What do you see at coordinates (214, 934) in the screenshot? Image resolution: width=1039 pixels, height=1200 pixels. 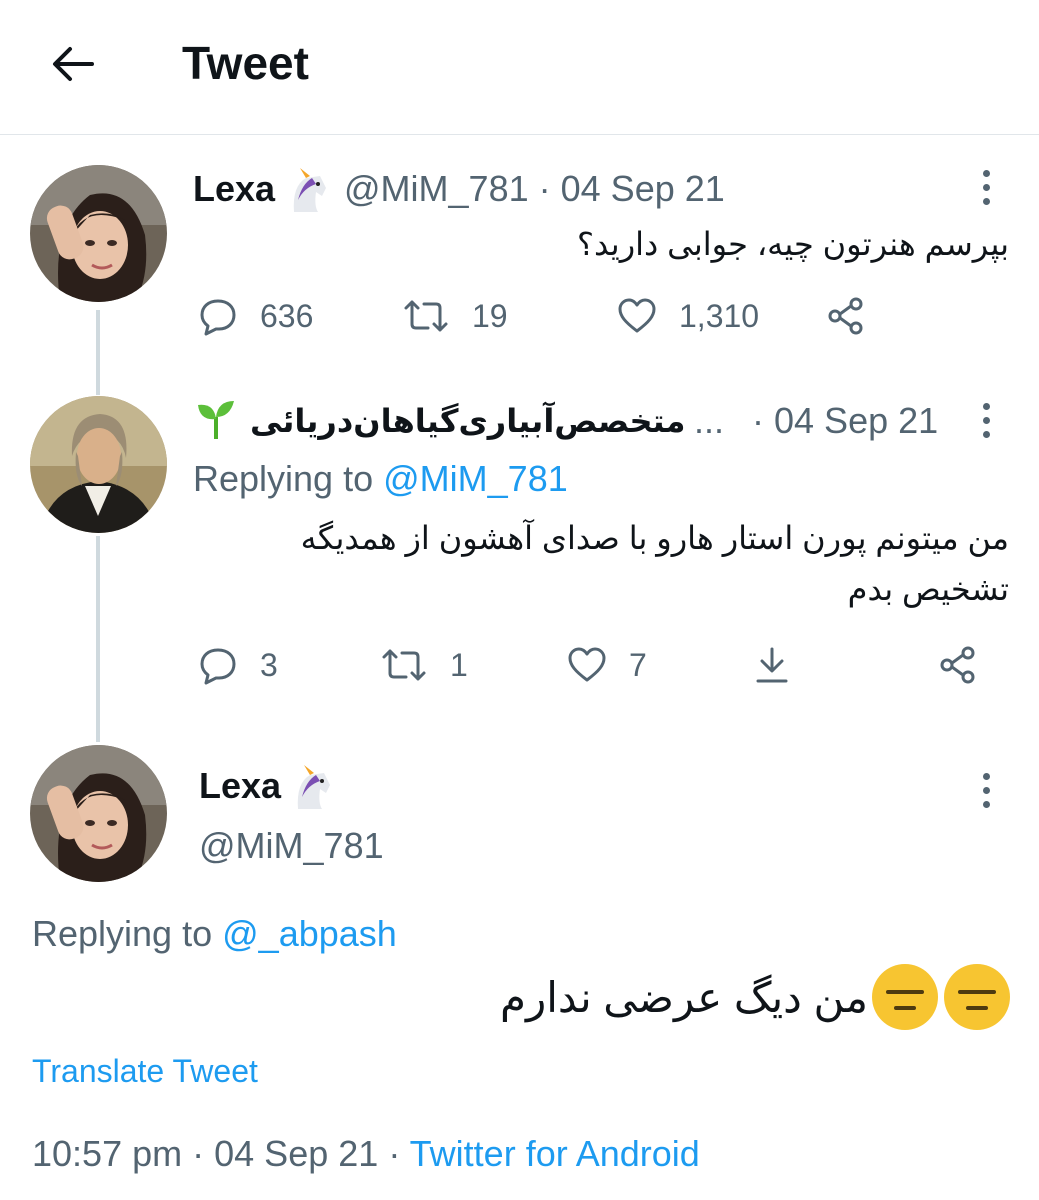 I see `replying-to: Replying to @_abpash` at bounding box center [214, 934].